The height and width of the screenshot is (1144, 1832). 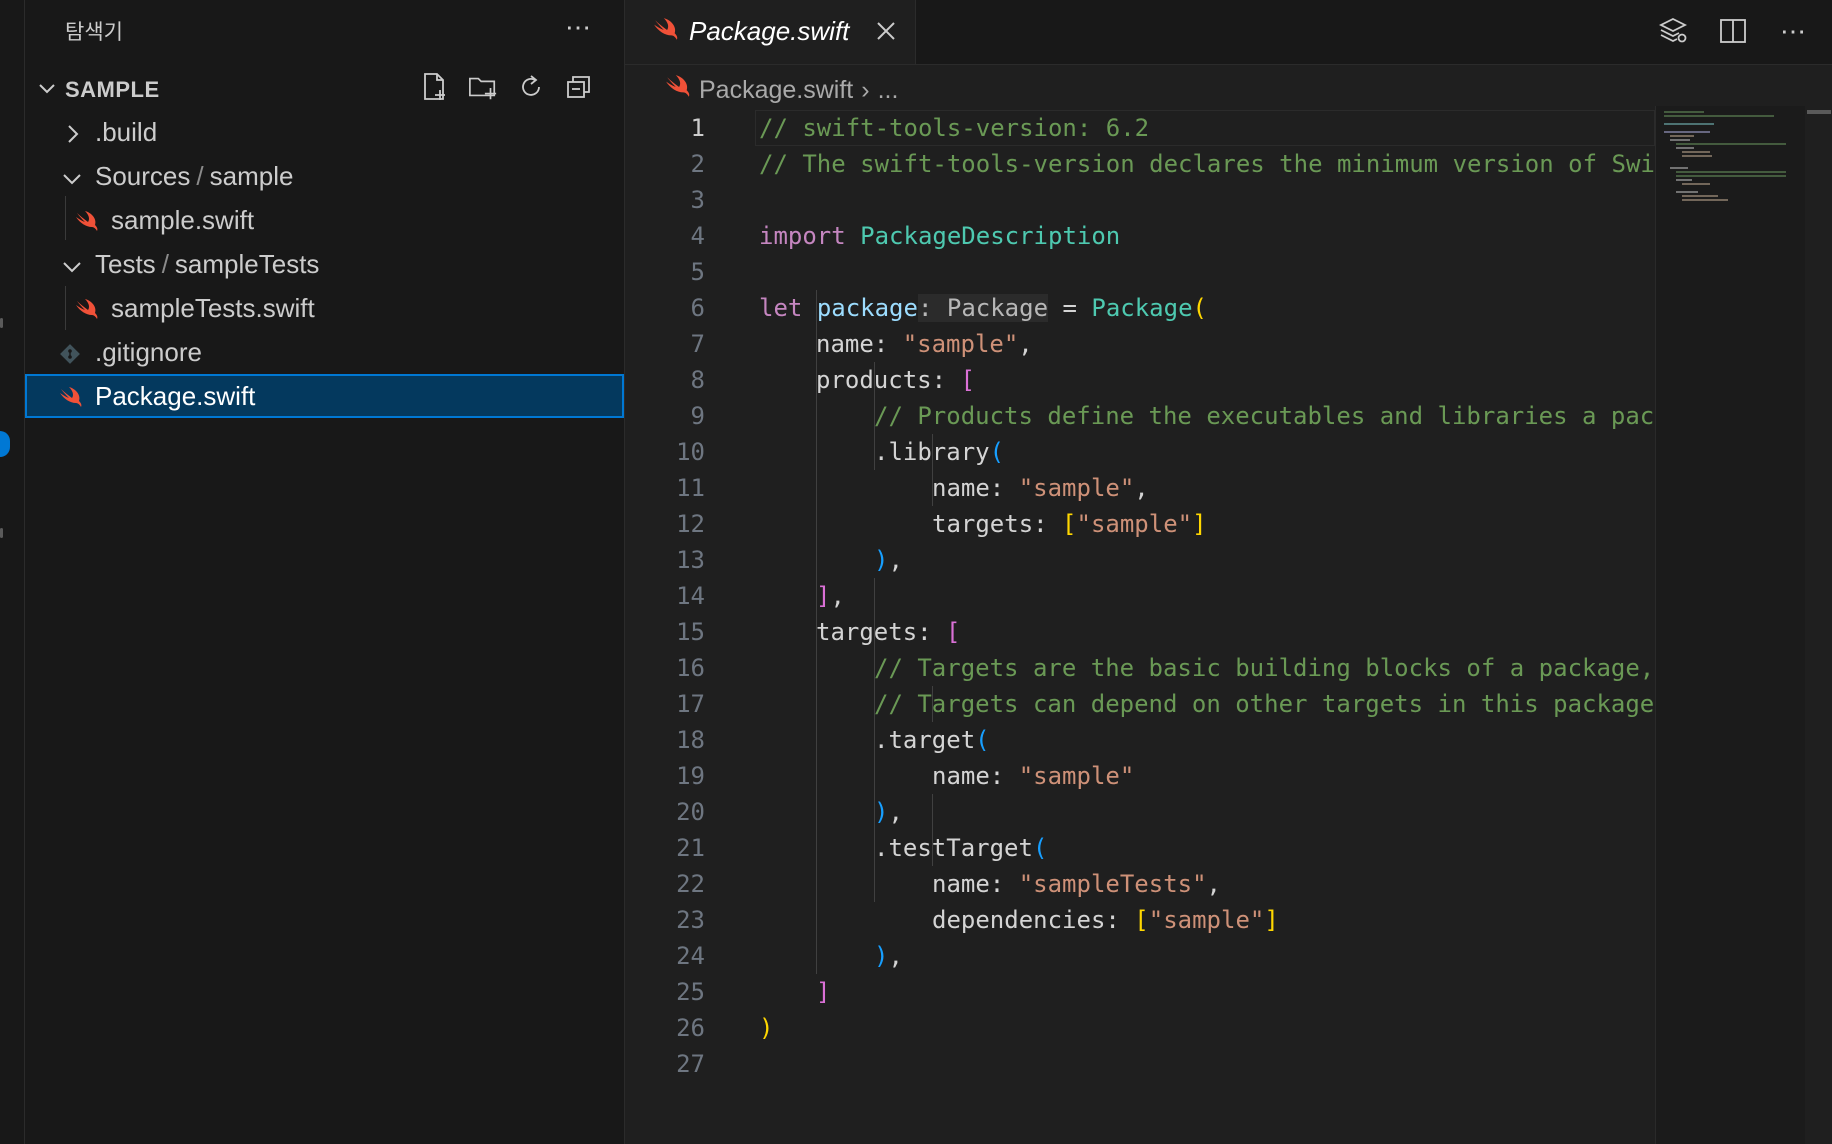 What do you see at coordinates (531, 87) in the screenshot?
I see `refresh-icon` at bounding box center [531, 87].